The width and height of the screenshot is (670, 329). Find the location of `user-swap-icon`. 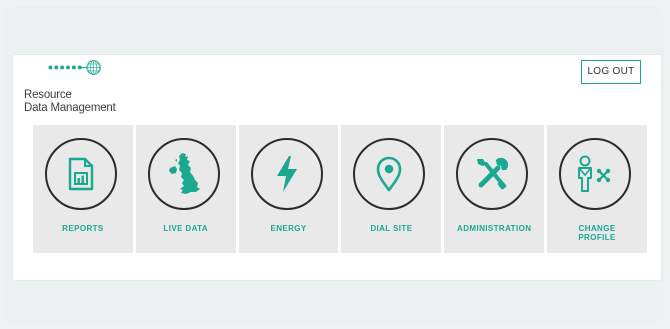

user-swap-icon is located at coordinates (594, 173).